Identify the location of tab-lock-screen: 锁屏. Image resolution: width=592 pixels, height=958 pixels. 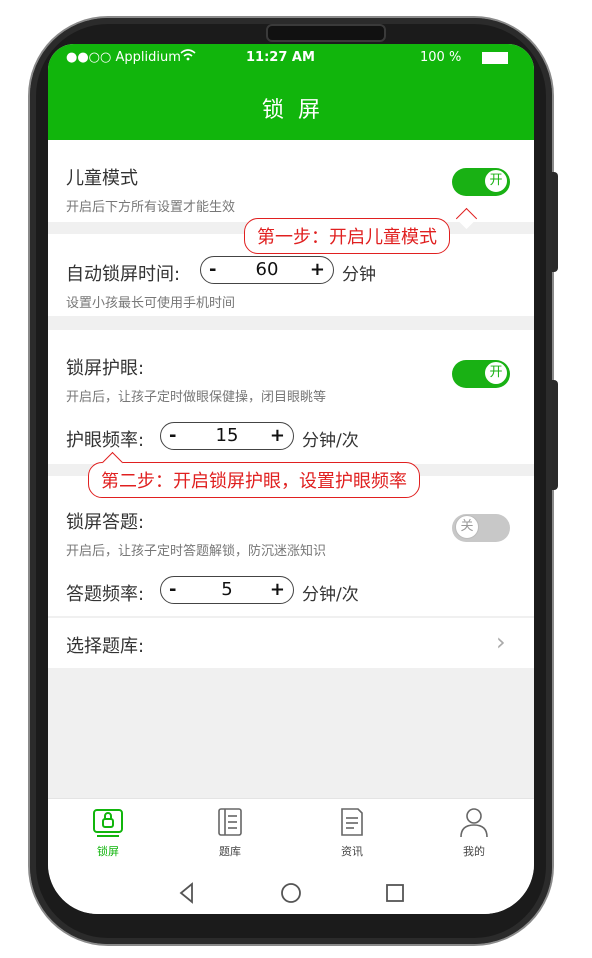
(108, 832).